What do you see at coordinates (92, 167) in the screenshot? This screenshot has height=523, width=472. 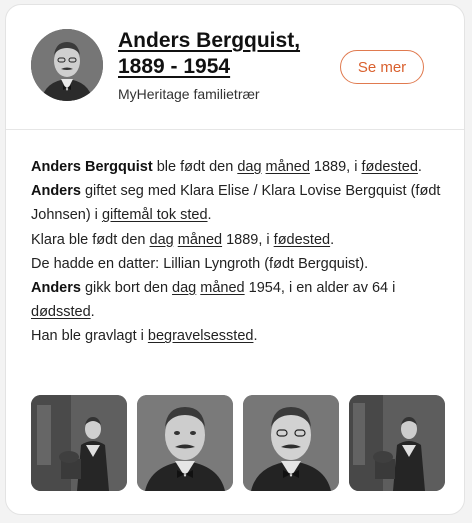 I see `bio-name: Anders Bergquist` at bounding box center [92, 167].